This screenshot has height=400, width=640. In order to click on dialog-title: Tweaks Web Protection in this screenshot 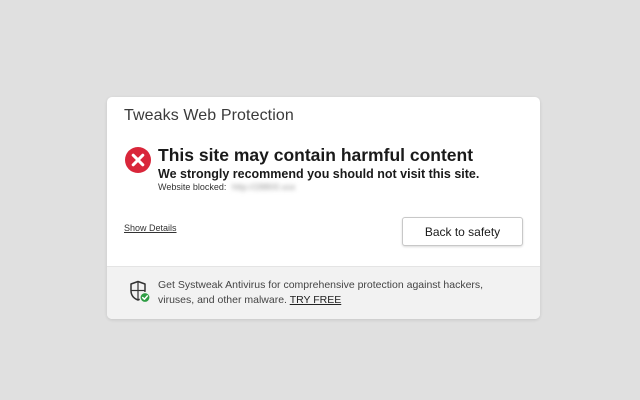, I will do `click(209, 115)`.